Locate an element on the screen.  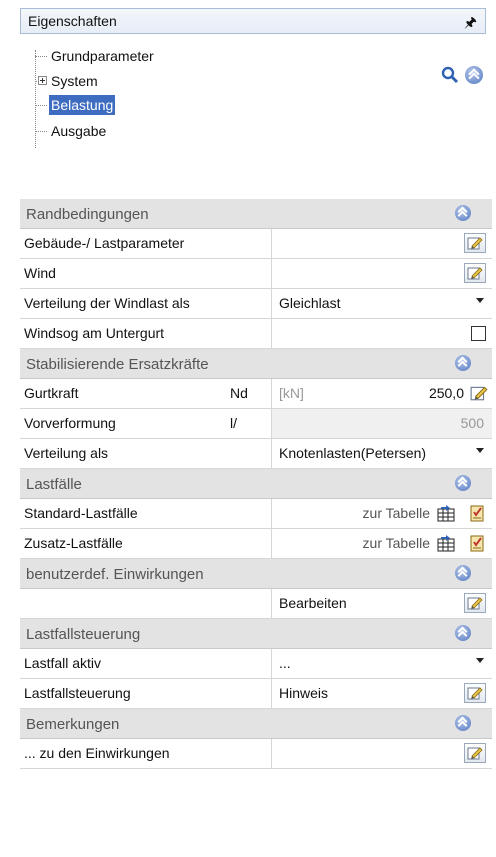
row-verteilung: Verteilung als Knotenlasten(Petersen) is located at coordinates (256, 454).